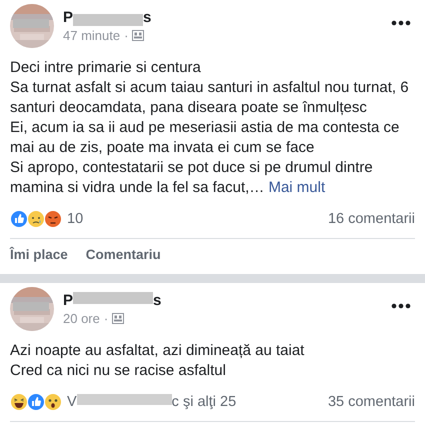  What do you see at coordinates (75, 219) in the screenshot?
I see `reaction-count: 10` at bounding box center [75, 219].